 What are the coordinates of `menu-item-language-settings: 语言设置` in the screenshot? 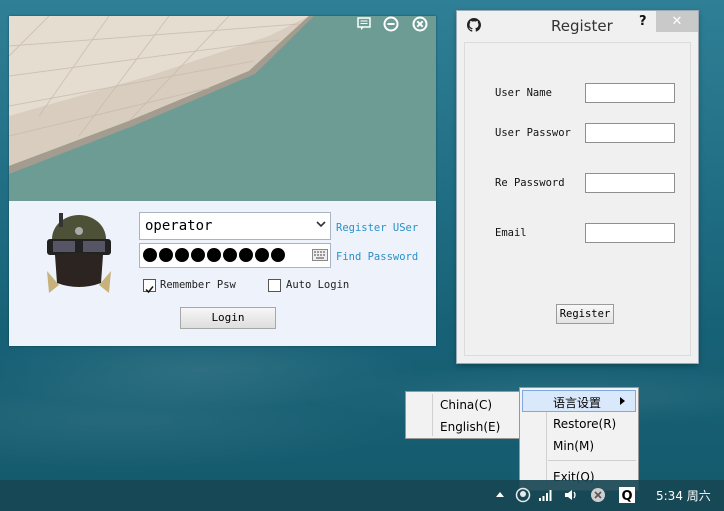 It's located at (577, 402).